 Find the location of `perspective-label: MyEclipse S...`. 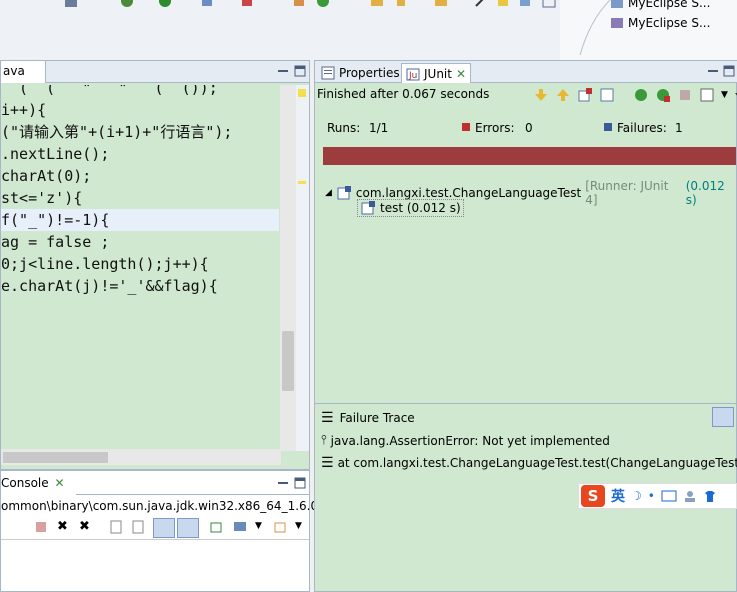

perspective-label: MyEclipse S... is located at coordinates (669, 23).